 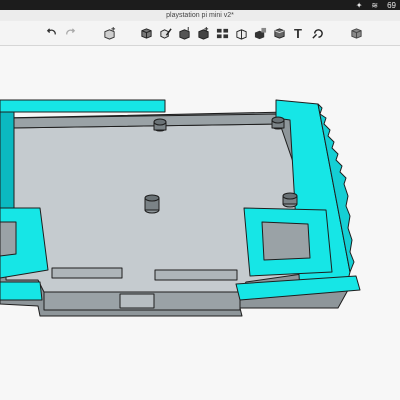 What do you see at coordinates (184, 33) in the screenshot?
I see `extrude-icon` at bounding box center [184, 33].